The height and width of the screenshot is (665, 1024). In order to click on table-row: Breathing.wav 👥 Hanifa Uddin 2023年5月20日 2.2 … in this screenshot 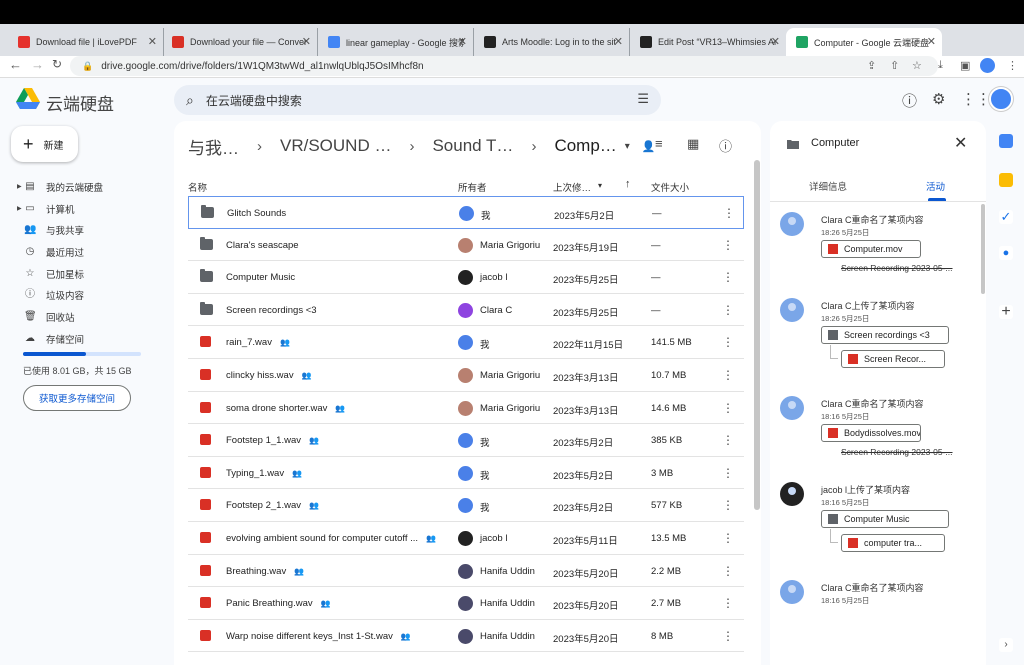, I will do `click(466, 571)`.